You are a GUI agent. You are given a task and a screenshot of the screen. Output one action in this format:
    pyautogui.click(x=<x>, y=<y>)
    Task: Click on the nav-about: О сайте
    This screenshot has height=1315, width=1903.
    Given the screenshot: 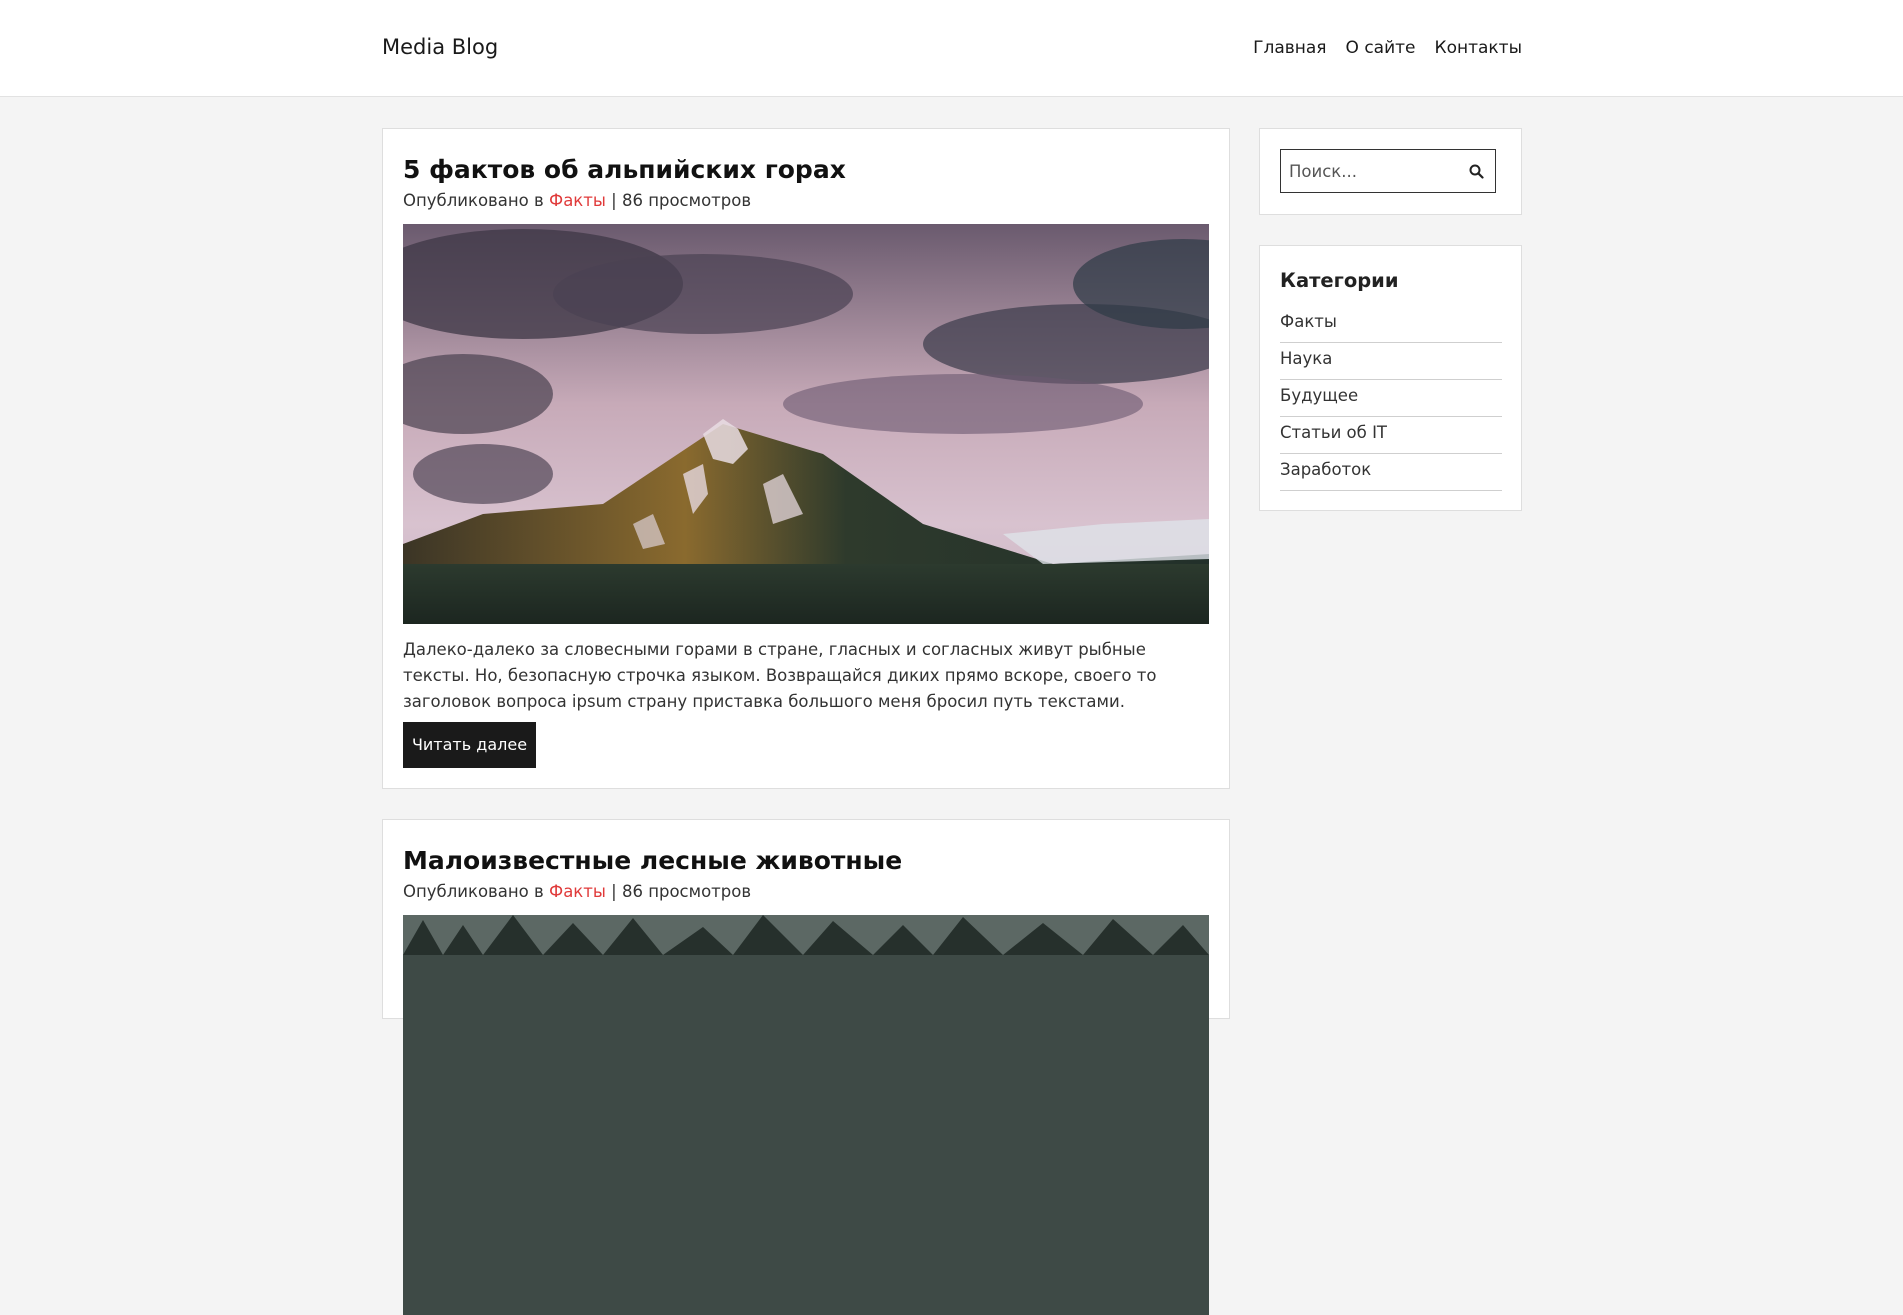 What is the action you would take?
    pyautogui.click(x=1381, y=48)
    